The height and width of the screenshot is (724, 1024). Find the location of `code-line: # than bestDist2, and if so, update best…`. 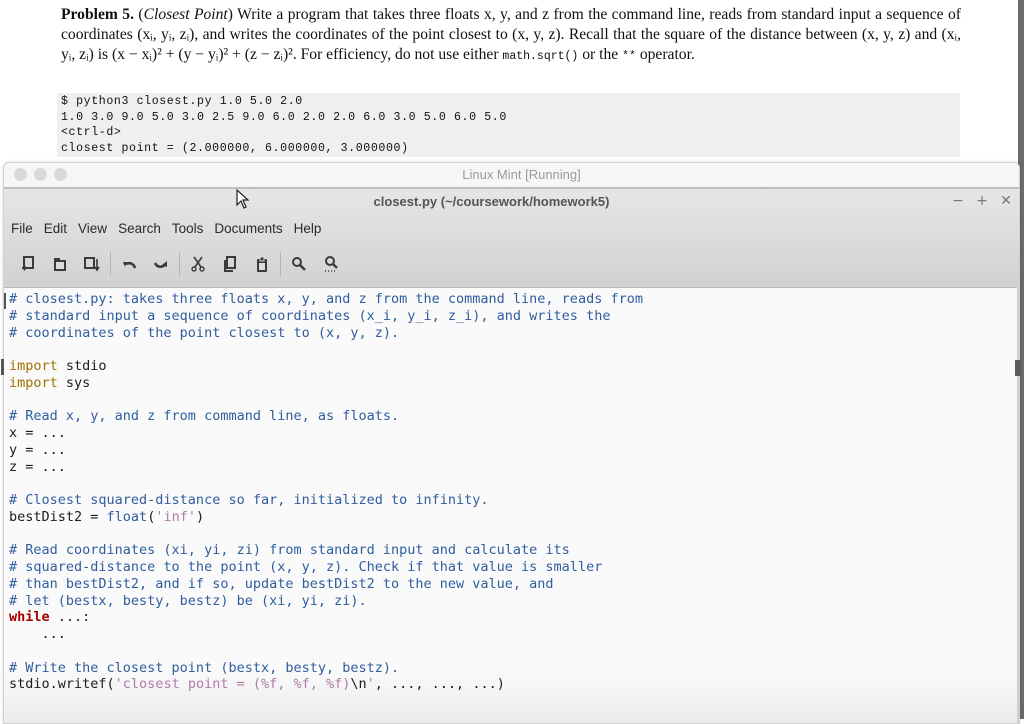

code-line: # than bestDist2, and if so, update best… is located at coordinates (281, 583).